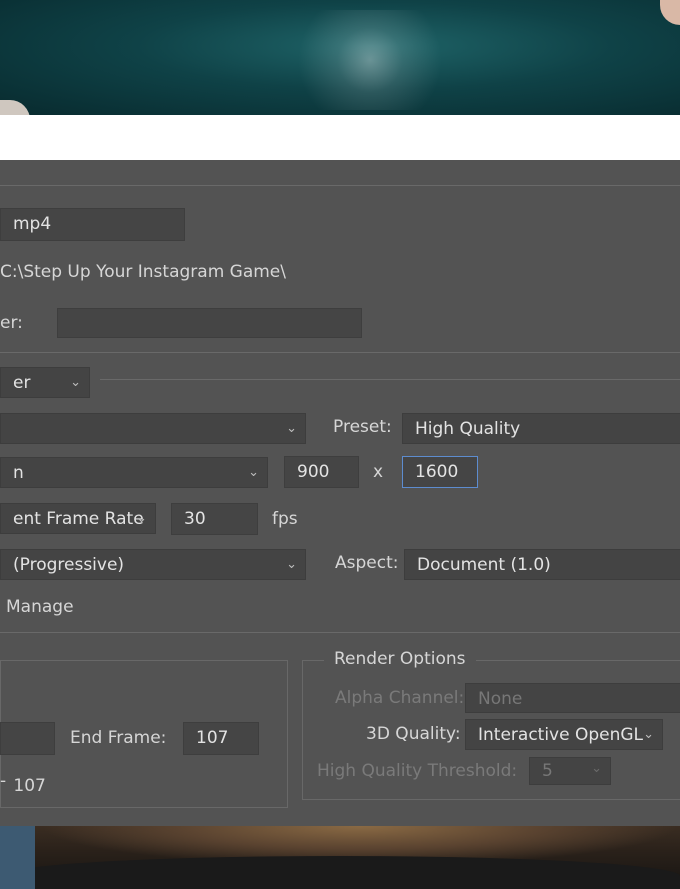  Describe the element at coordinates (484, 565) in the screenshot. I see `aspect-value: Document (1.0)` at that location.